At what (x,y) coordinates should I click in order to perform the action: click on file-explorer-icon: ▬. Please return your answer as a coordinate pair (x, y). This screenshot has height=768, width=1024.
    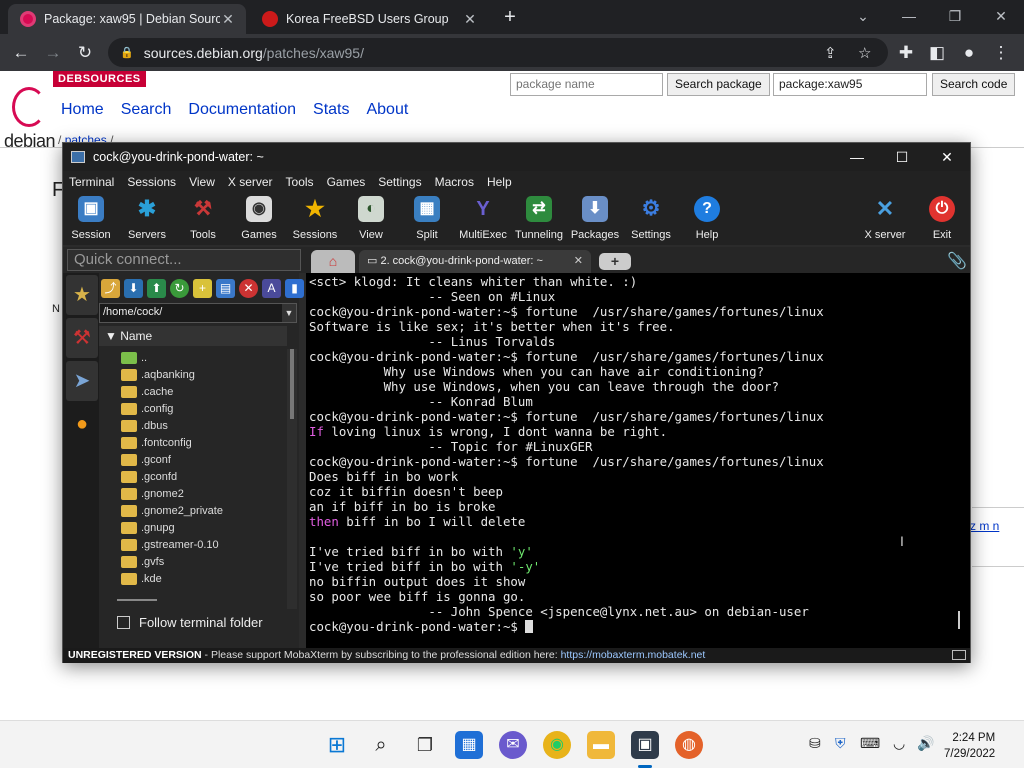
    Looking at the image, I should click on (601, 745).